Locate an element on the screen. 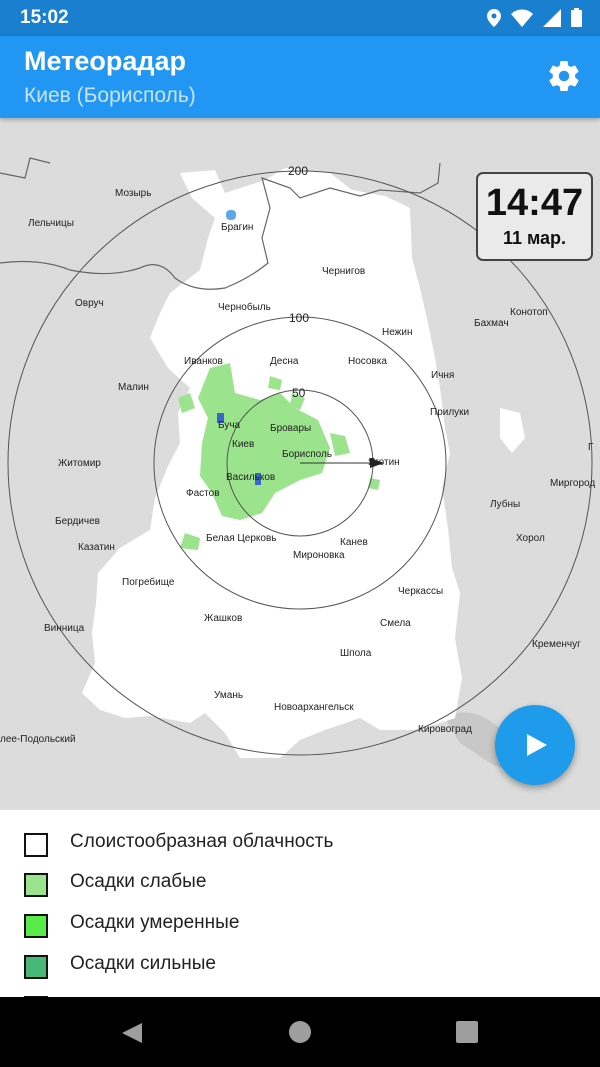 This screenshot has width=600, height=1067. city-label: Фастов is located at coordinates (203, 493).